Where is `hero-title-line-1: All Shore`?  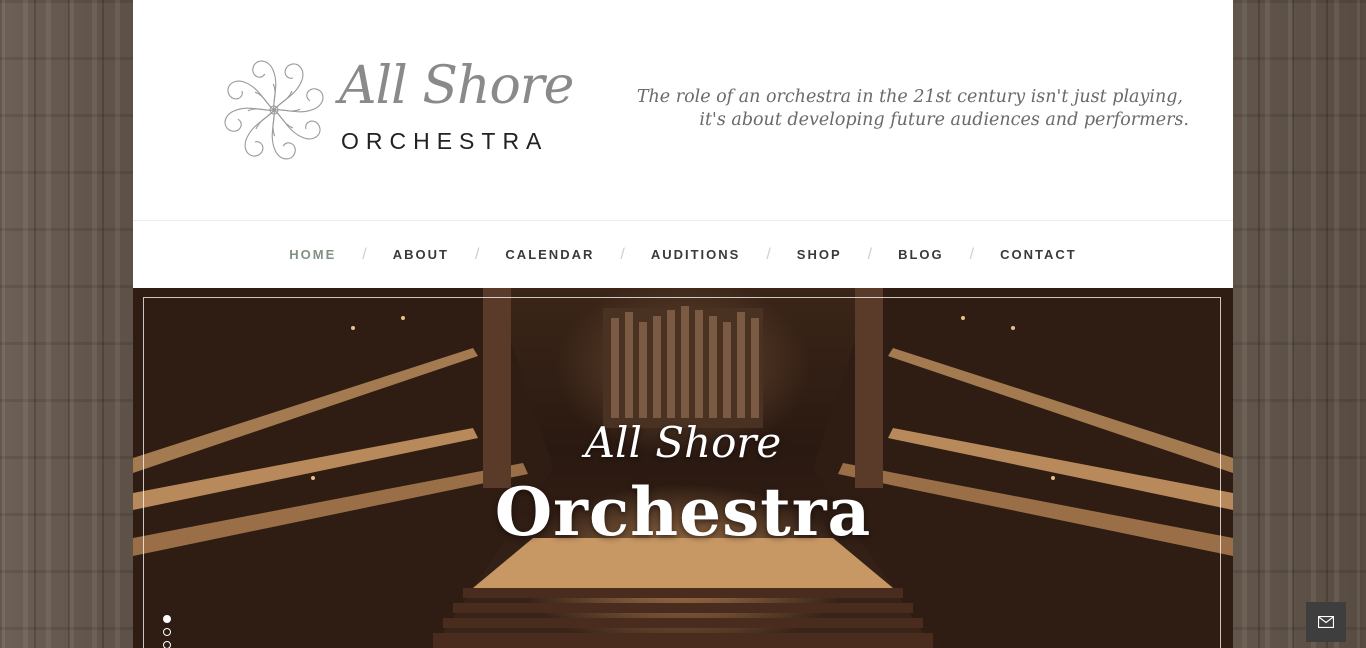
hero-title-line-1: All Shore is located at coordinates (683, 442).